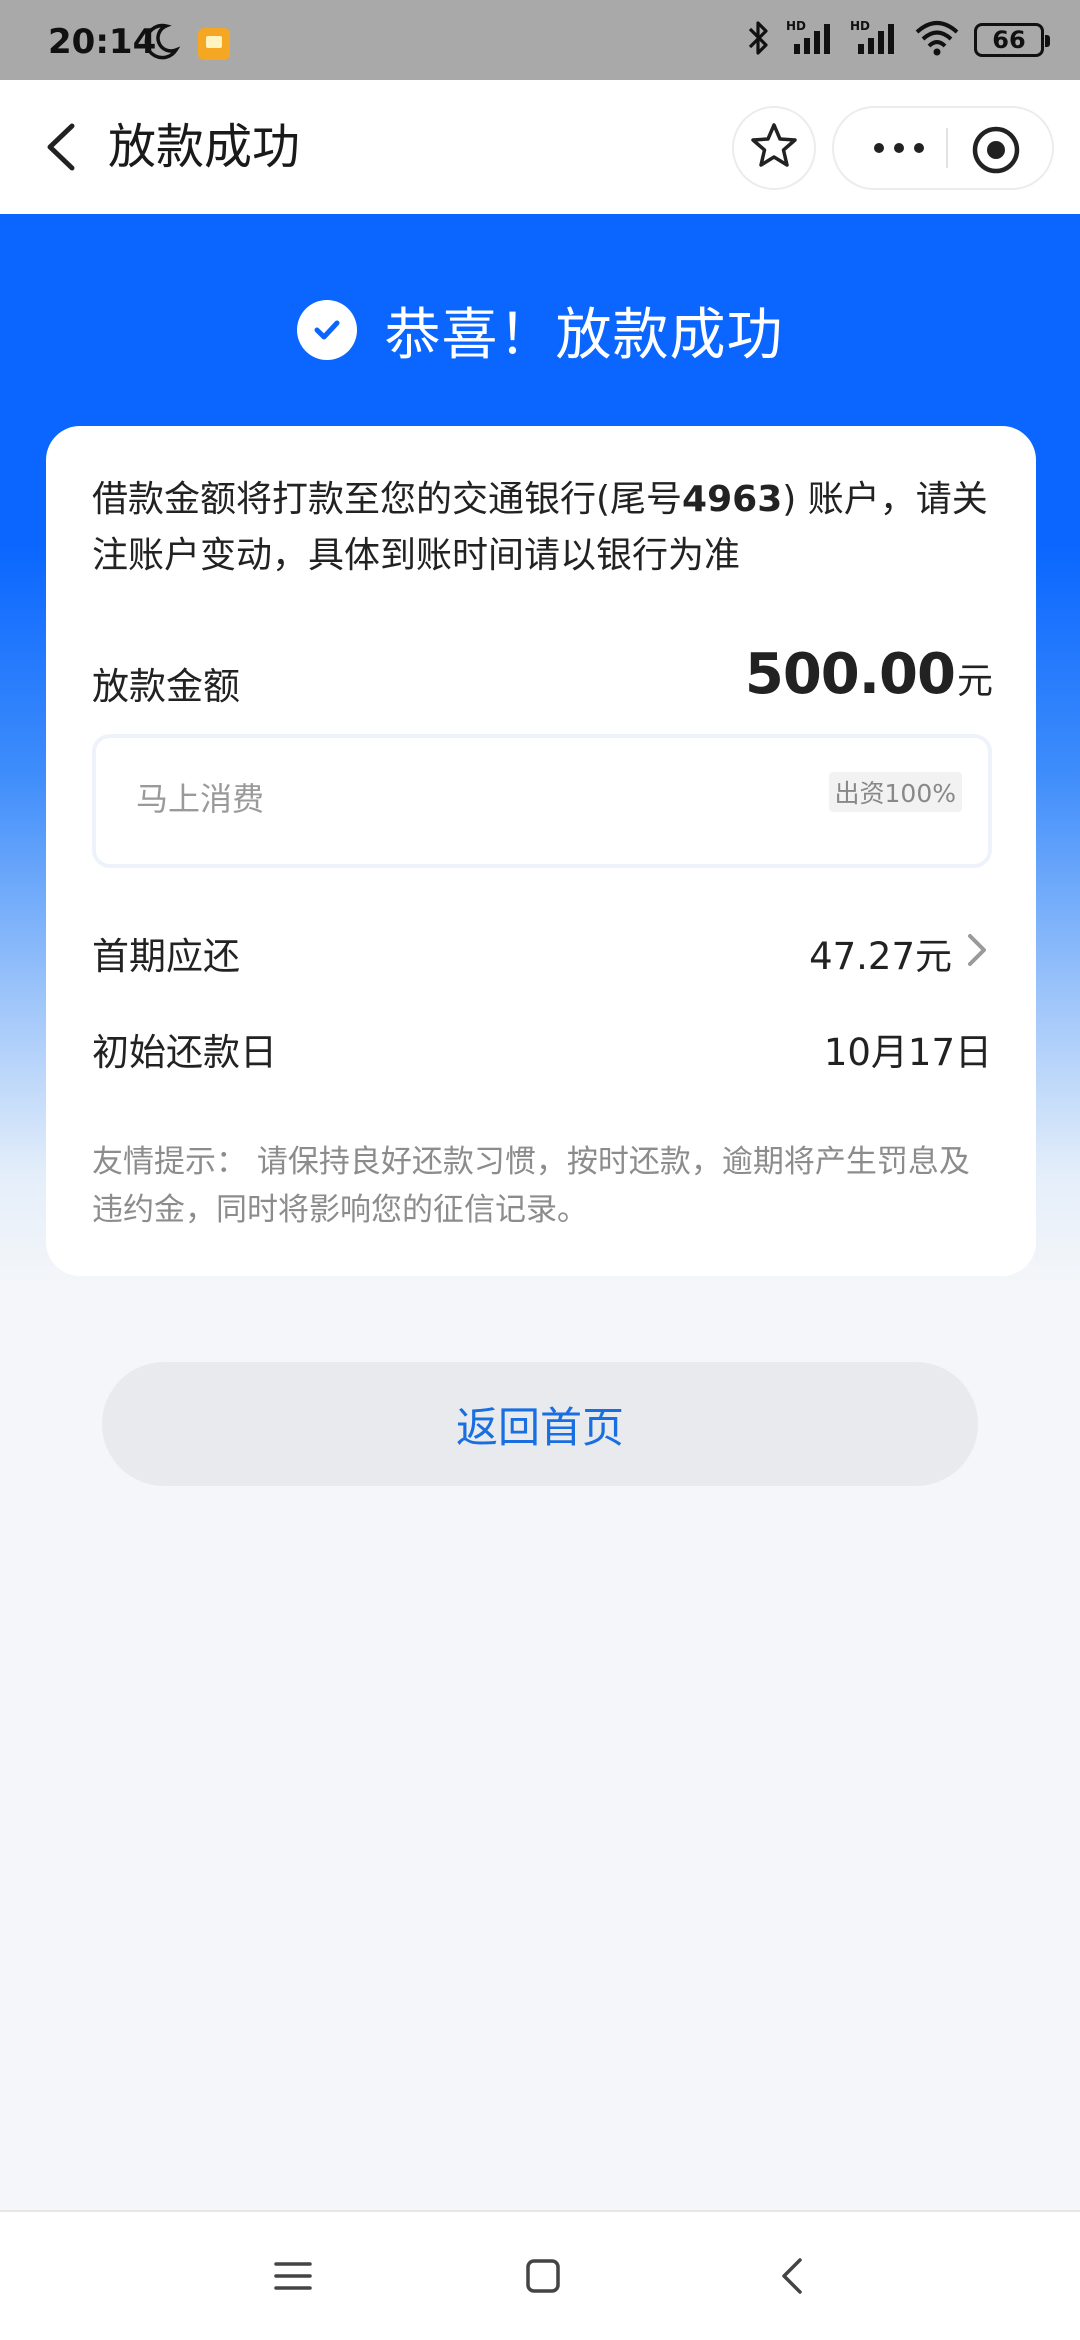 This screenshot has height=2340, width=1080. Describe the element at coordinates (542, 1046) in the screenshot. I see `start-date-row: 初始还款日 10月17日` at that location.